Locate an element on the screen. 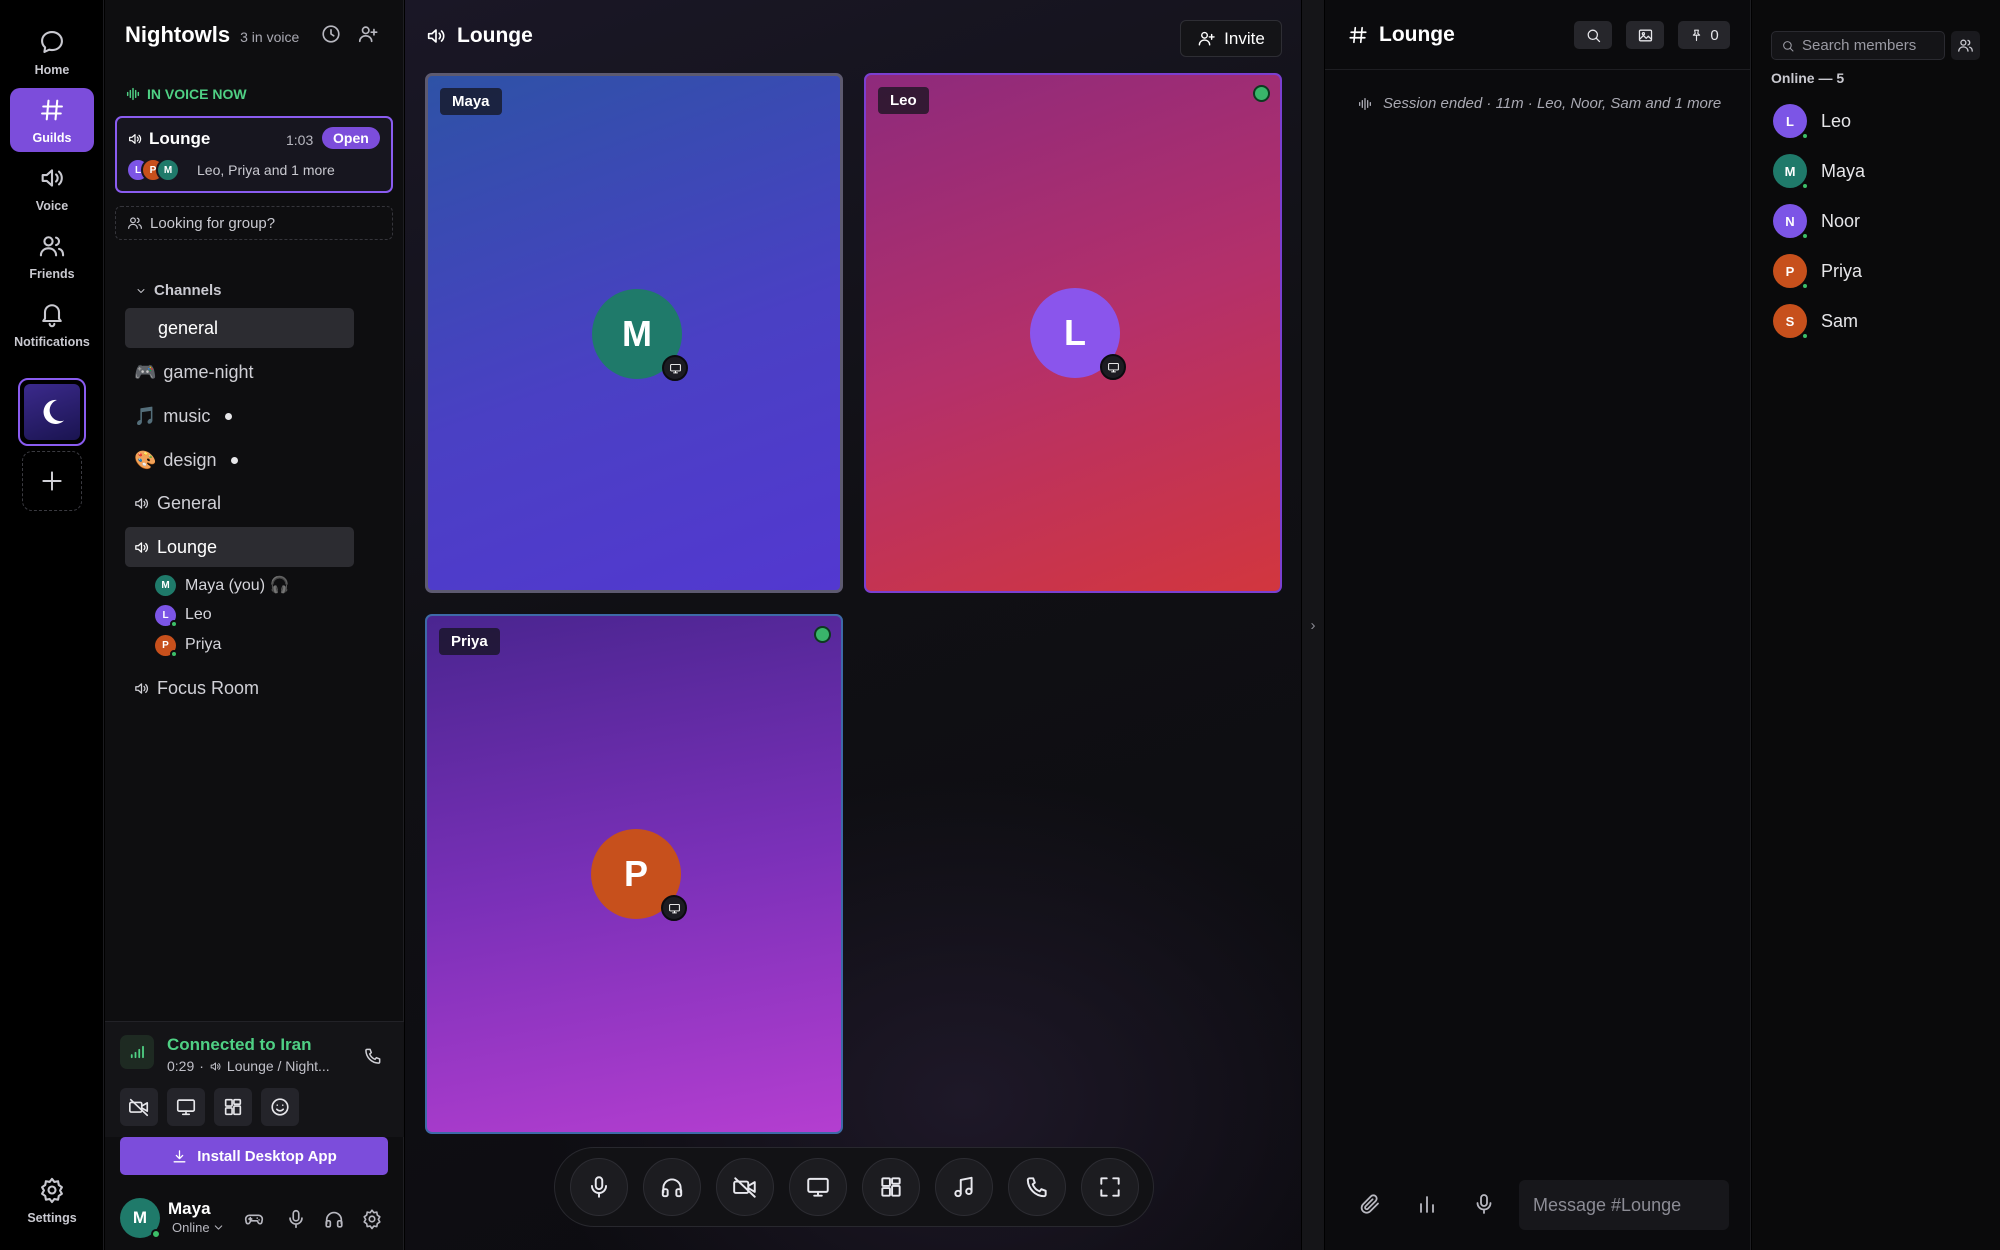 The image size is (2000, 1250). history-button is located at coordinates (331, 34).